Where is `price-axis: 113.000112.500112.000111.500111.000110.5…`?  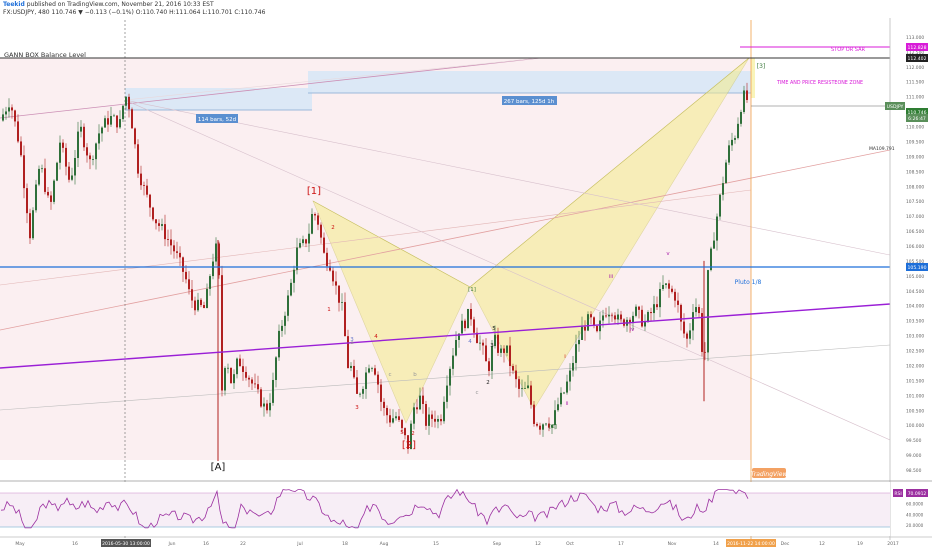
price-axis: 113.000112.500112.000111.500111.000110.5… is located at coordinates (915, 254).